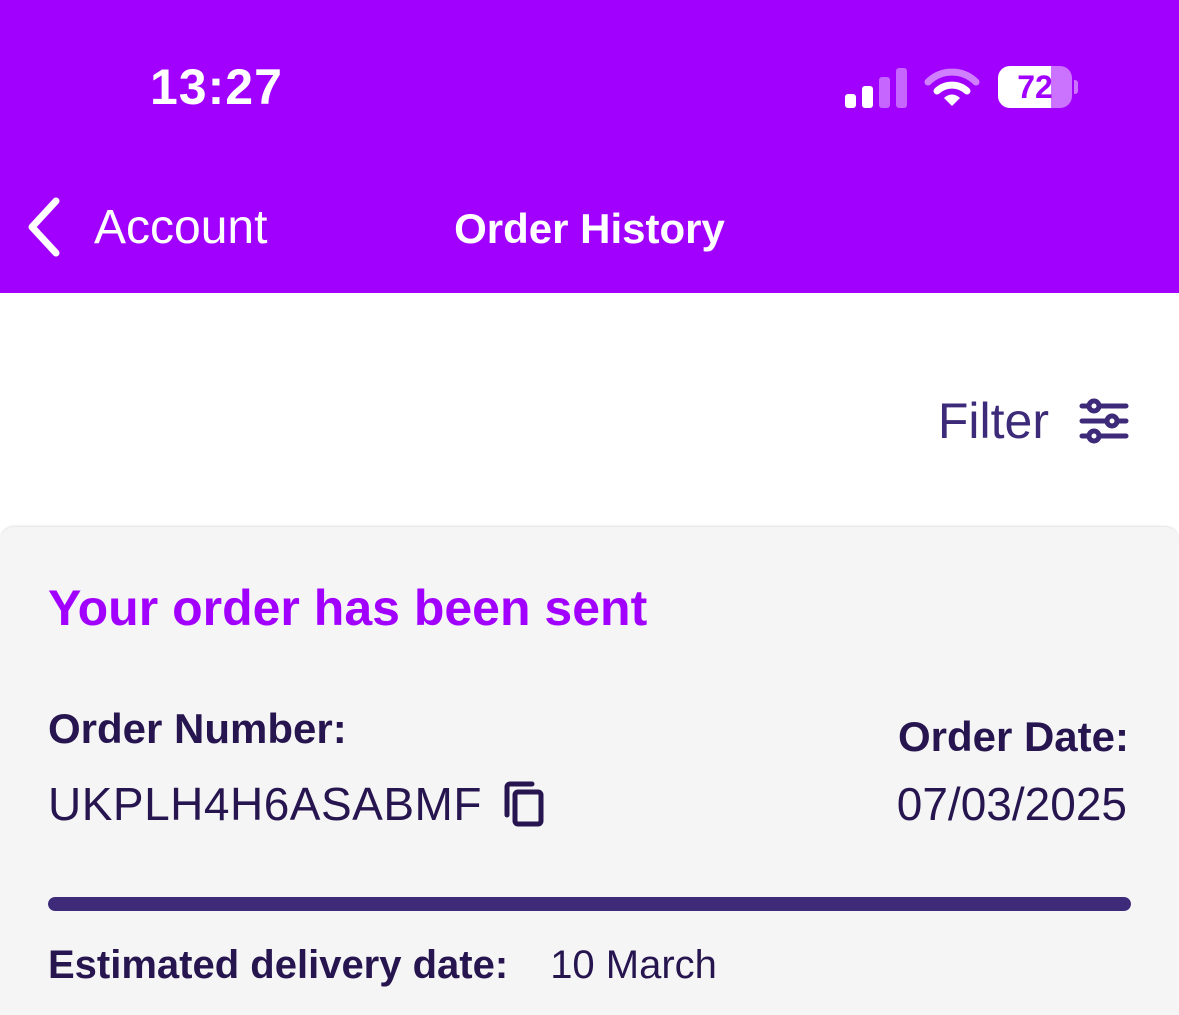 The image size is (1179, 1015). Describe the element at coordinates (1035, 87) in the screenshot. I see `battery-percent: 72` at that location.